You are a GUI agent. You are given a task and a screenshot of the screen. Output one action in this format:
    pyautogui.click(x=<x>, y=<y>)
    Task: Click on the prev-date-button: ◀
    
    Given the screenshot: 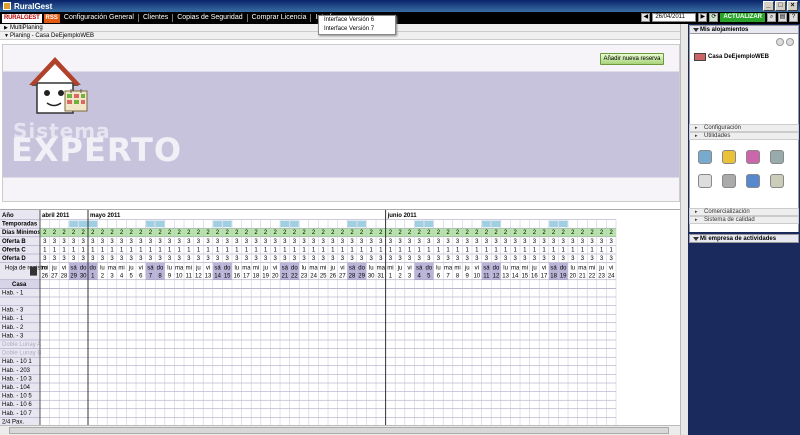 What is the action you would take?
    pyautogui.click(x=646, y=17)
    